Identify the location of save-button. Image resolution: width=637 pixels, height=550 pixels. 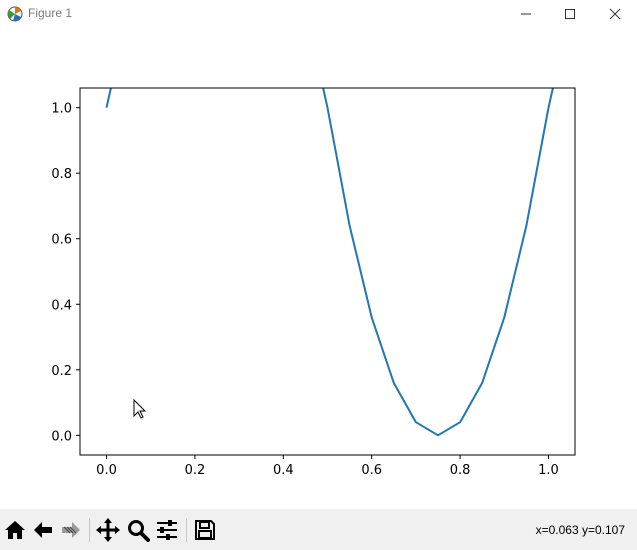
(205, 530).